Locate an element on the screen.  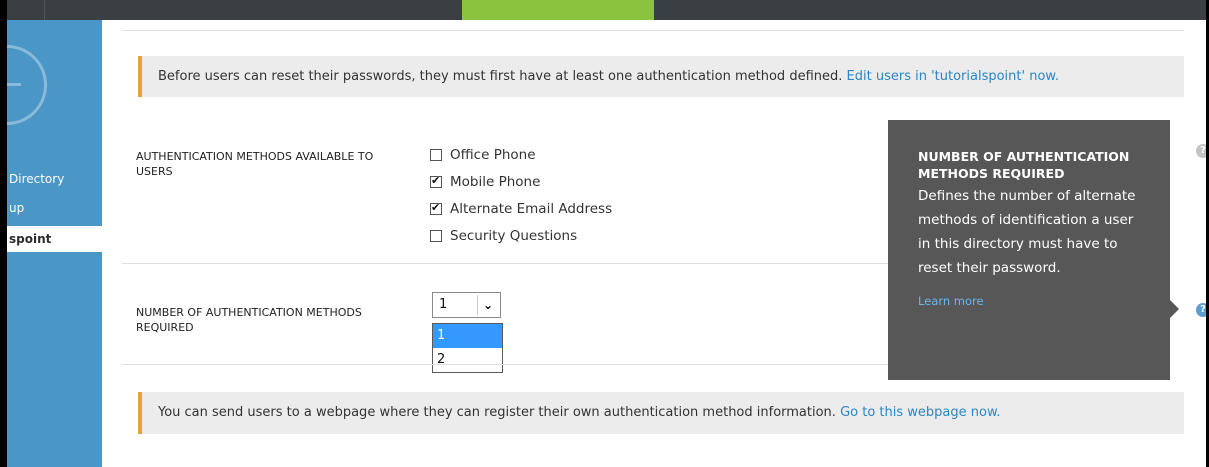
checkbox-label: Mobile Phone is located at coordinates (495, 182).